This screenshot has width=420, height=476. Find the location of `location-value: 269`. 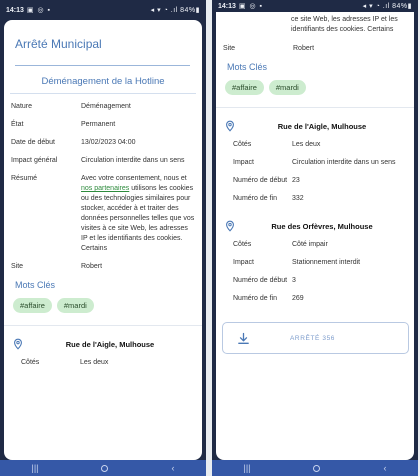

location-value: 269 is located at coordinates (298, 298).